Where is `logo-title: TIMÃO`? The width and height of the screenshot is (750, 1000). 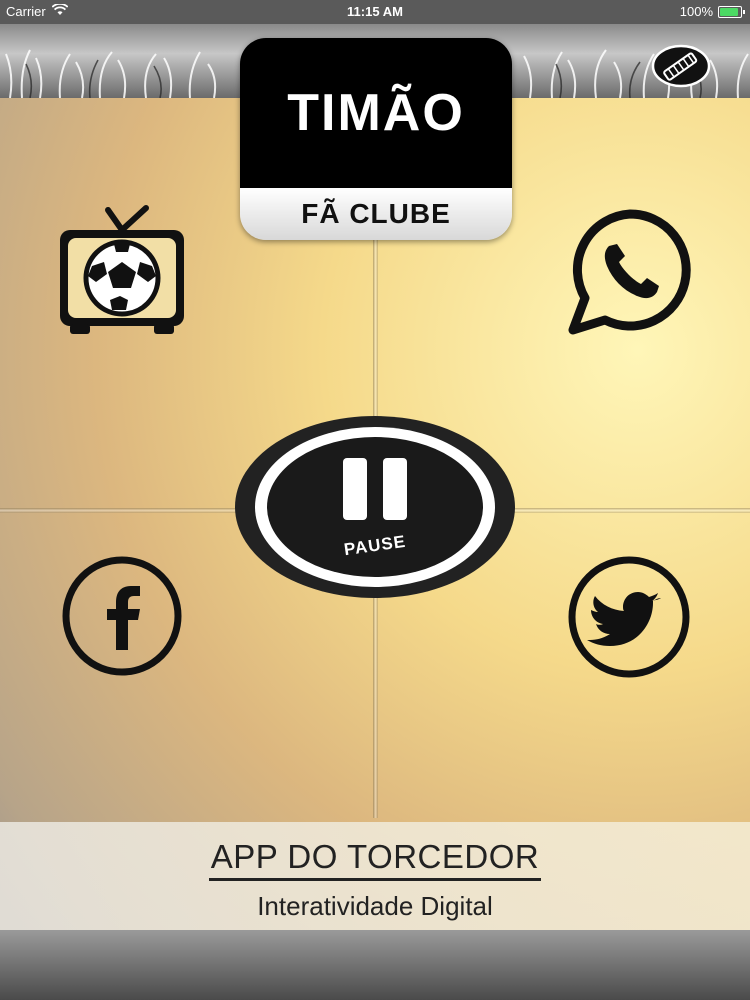
logo-title: TIMÃO is located at coordinates (376, 113).